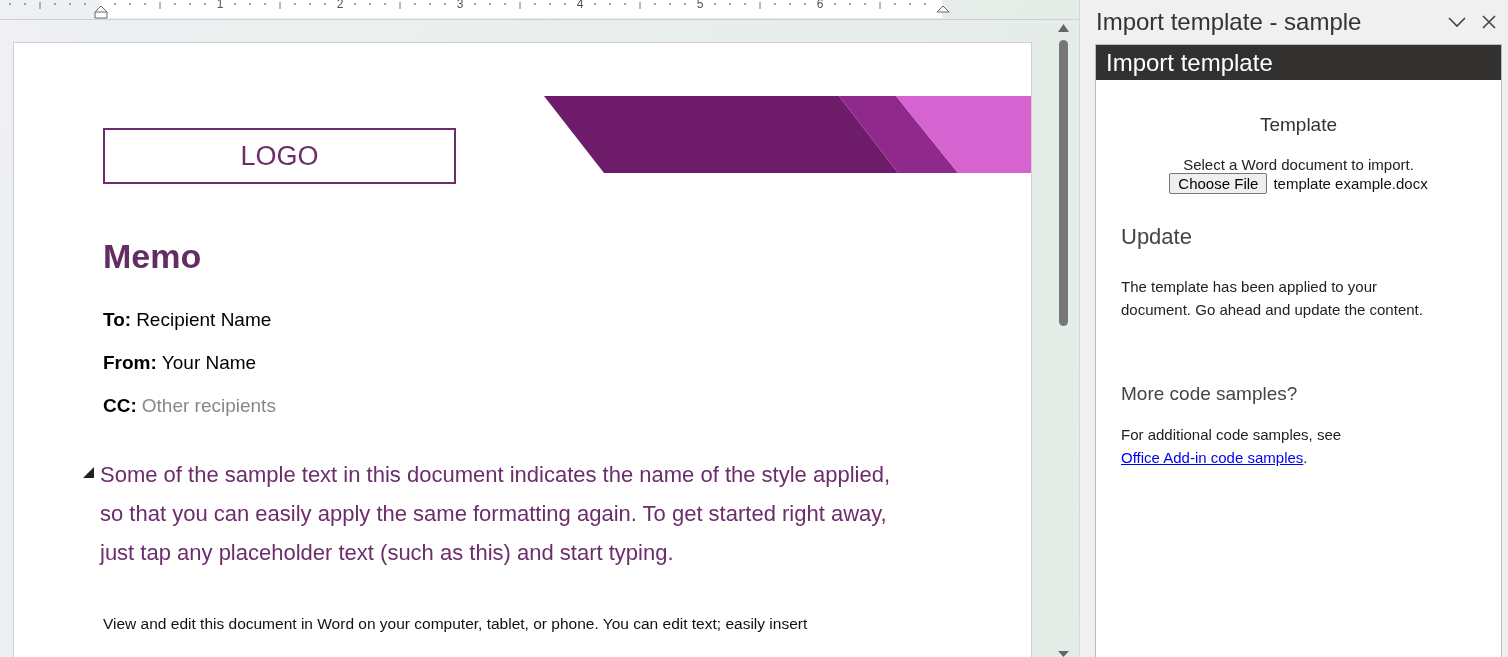 The image size is (1508, 657). Describe the element at coordinates (88, 472) in the screenshot. I see `triangle-icon` at that location.